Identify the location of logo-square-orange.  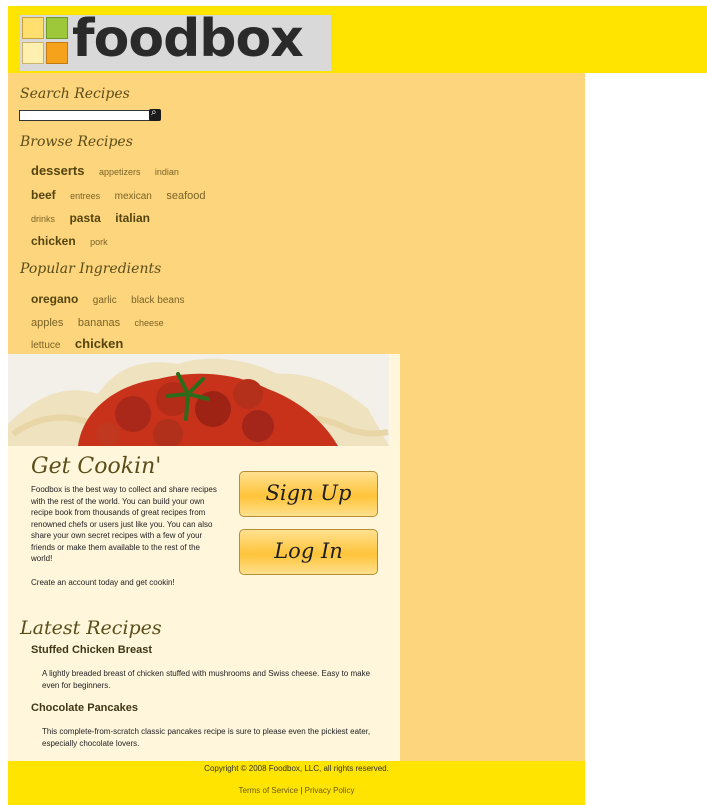
(57, 53).